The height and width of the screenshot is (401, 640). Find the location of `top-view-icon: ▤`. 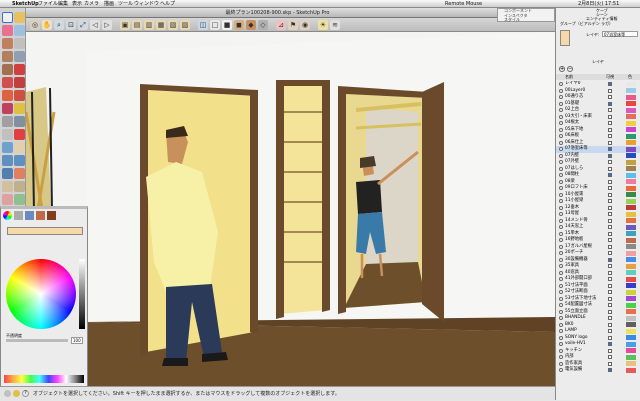

top-view-icon: ▤ is located at coordinates (137, 25).